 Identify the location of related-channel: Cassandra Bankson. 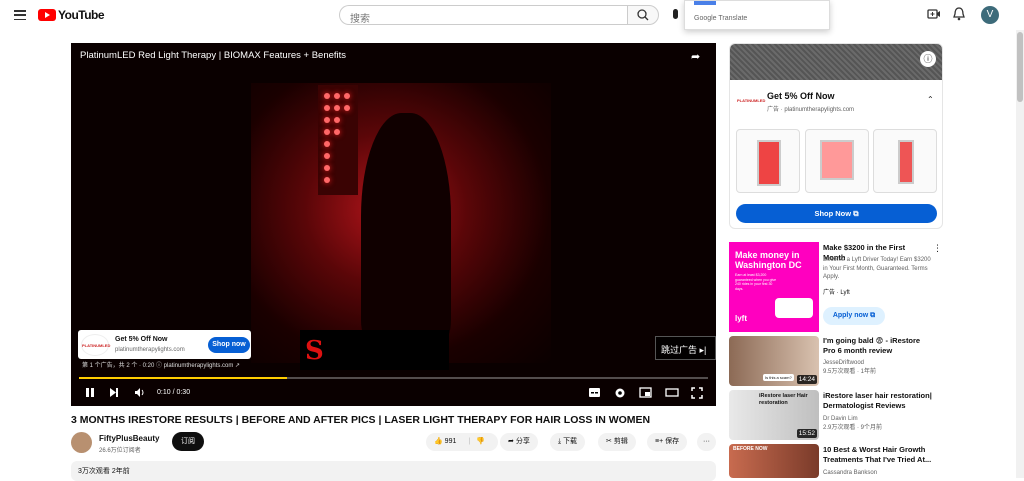
(850, 473).